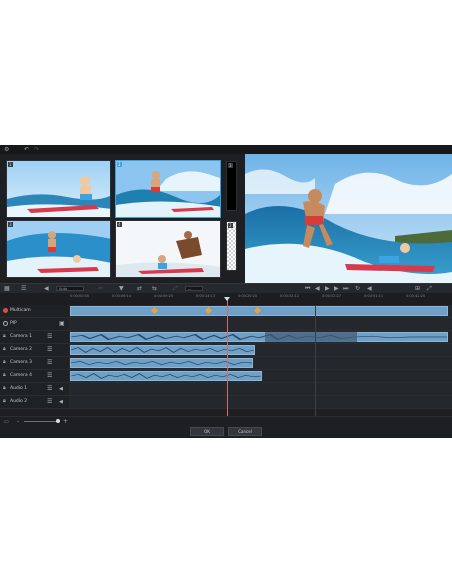 The height and width of the screenshot is (584, 452). Describe the element at coordinates (122, 296) in the screenshot. I see `timecode: 0:00:06:14` at that location.